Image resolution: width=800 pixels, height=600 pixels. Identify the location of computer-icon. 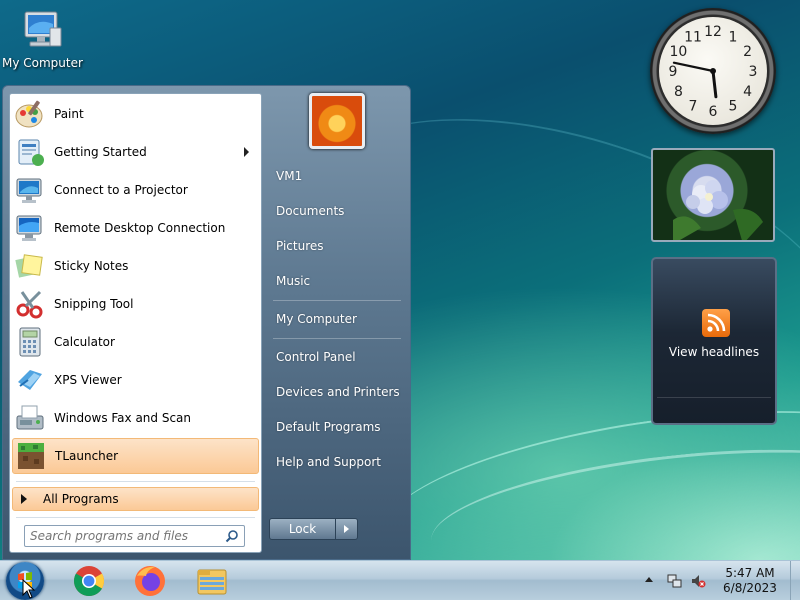
(43, 29).